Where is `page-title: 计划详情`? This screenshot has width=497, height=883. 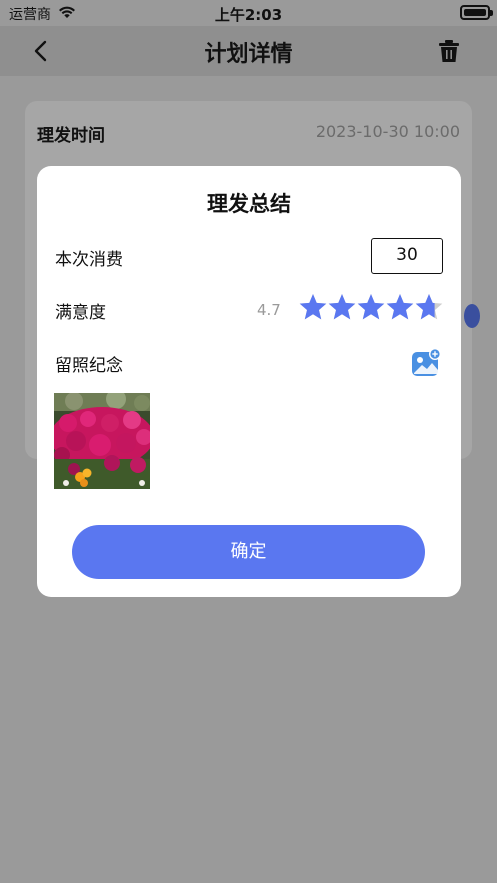
page-title: 计划详情 is located at coordinates (248, 54).